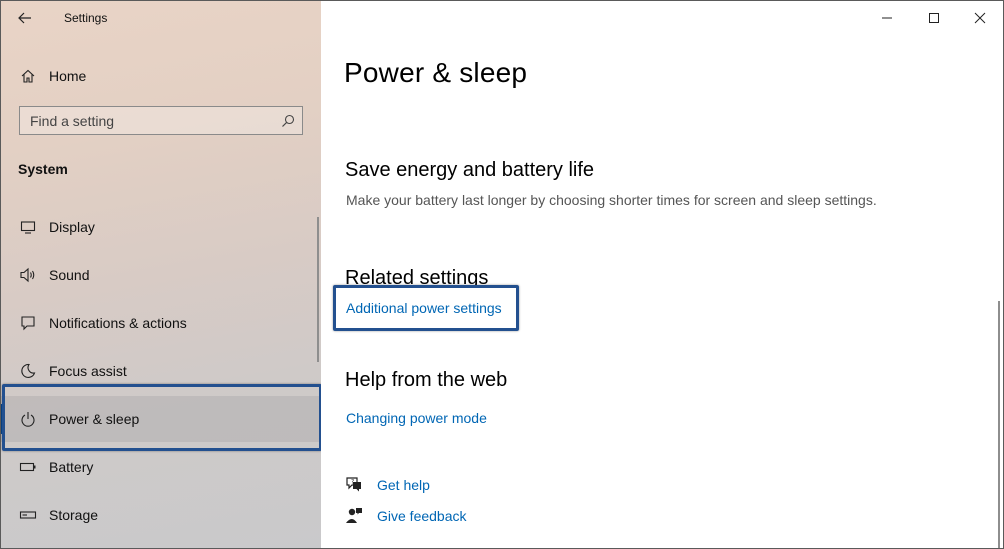  What do you see at coordinates (160, 227) in the screenshot?
I see `sidebar-item-display: Display` at bounding box center [160, 227].